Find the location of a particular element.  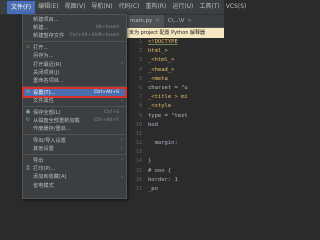

code-line: # ooo { is located at coordinates (160, 170).